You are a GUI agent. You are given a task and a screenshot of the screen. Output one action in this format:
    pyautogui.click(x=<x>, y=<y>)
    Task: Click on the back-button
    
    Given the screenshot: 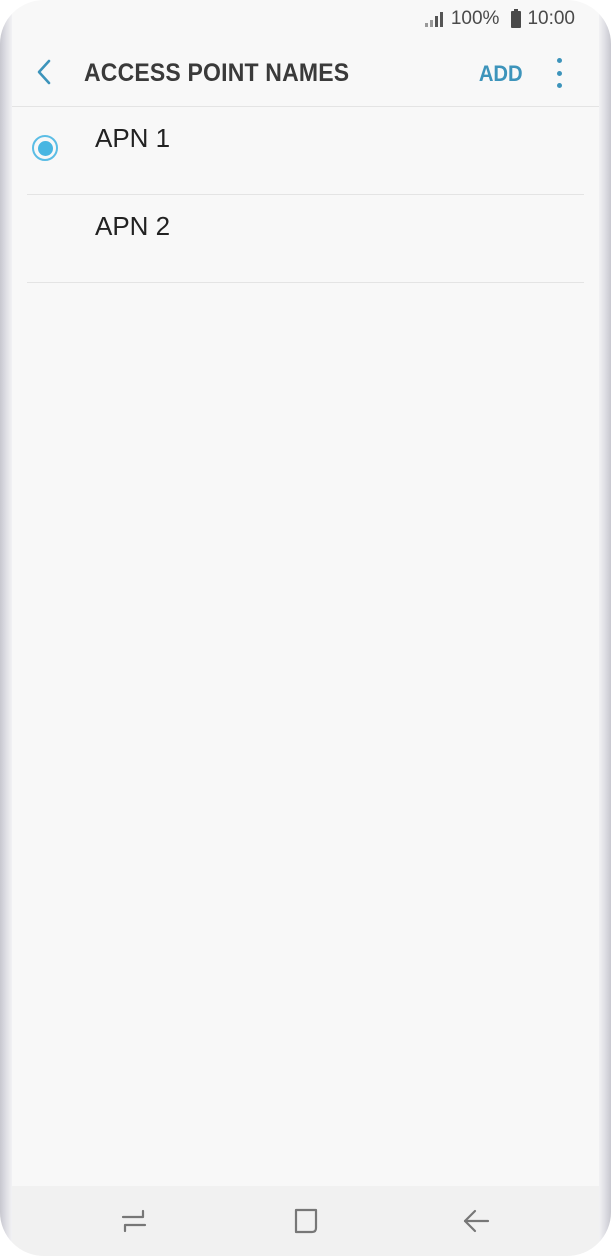 What is the action you would take?
    pyautogui.click(x=44, y=72)
    